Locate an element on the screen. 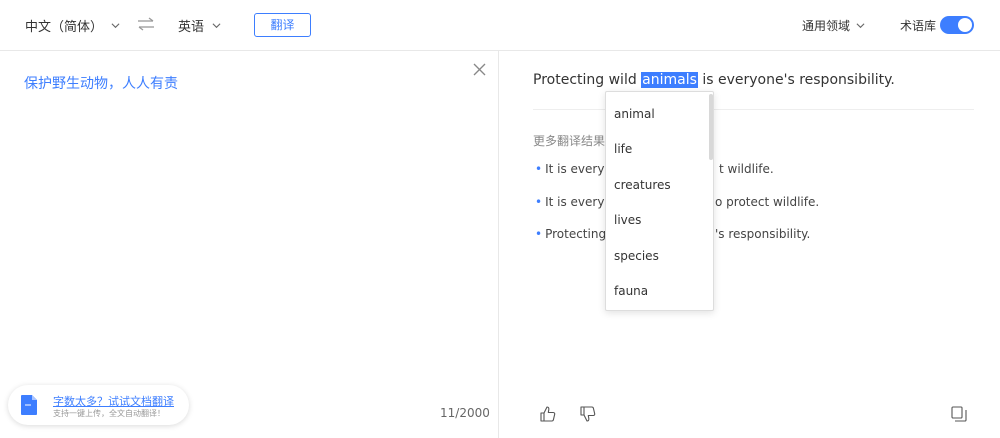 The width and height of the screenshot is (1000, 438). result-text-after: is everyone's responsibility. is located at coordinates (796, 80).